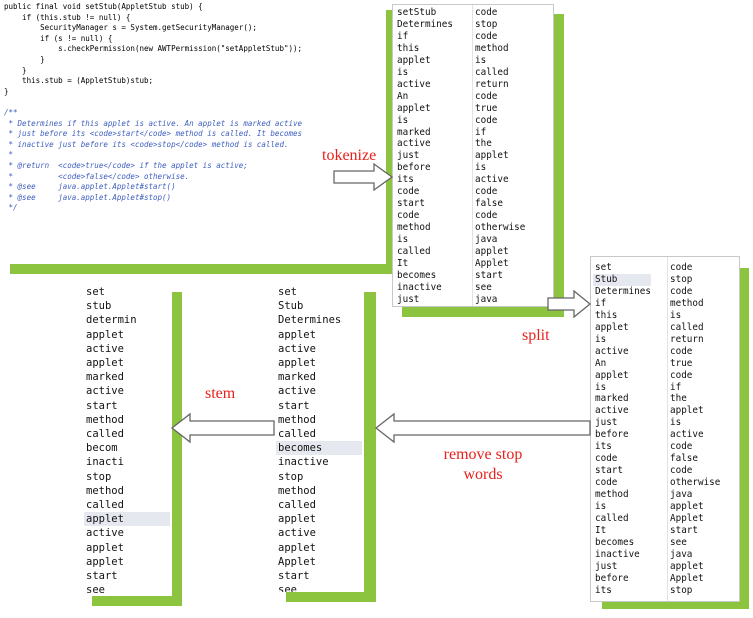 Image resolution: width=753 pixels, height=618 pixels. What do you see at coordinates (483, 474) in the screenshot?
I see `remove-stop-words-label-line2: words` at bounding box center [483, 474].